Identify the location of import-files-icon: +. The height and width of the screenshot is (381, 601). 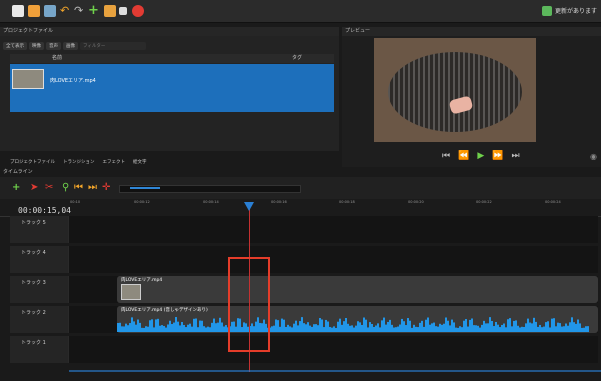
(94, 10).